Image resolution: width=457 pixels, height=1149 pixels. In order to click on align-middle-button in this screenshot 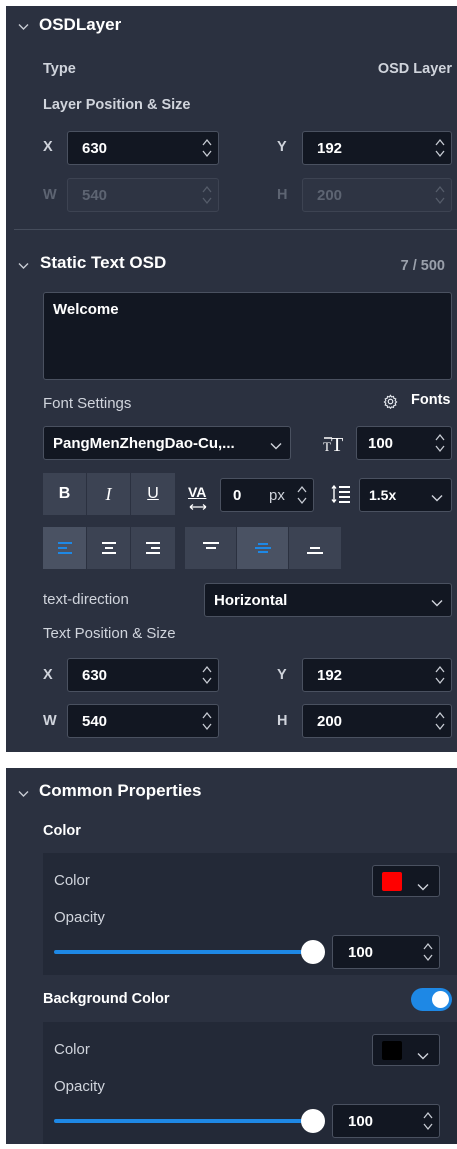, I will do `click(263, 548)`.